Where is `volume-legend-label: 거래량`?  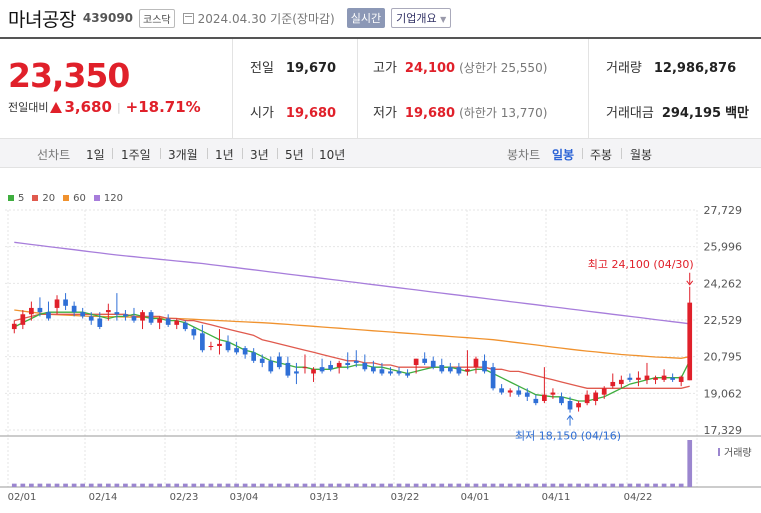 volume-legend-label: 거래량 is located at coordinates (738, 453).